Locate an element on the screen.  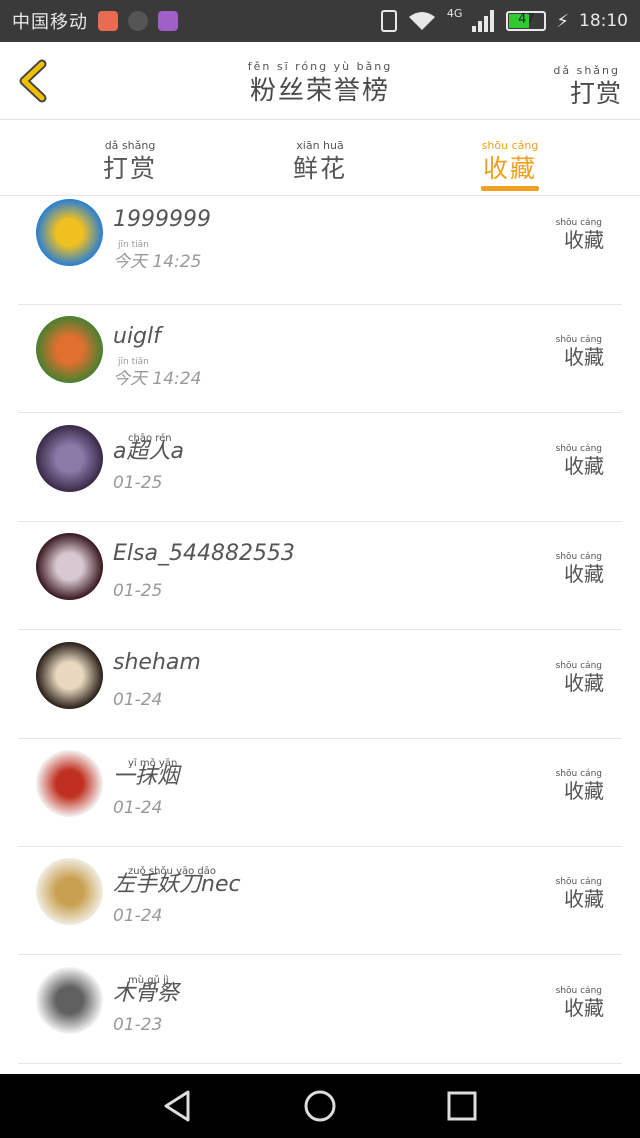
list-item: zuǒ shǒu yāo dāo 左手妖刀nec 01-24 shōu cáng 收藏 is located at coordinates (320, 901).